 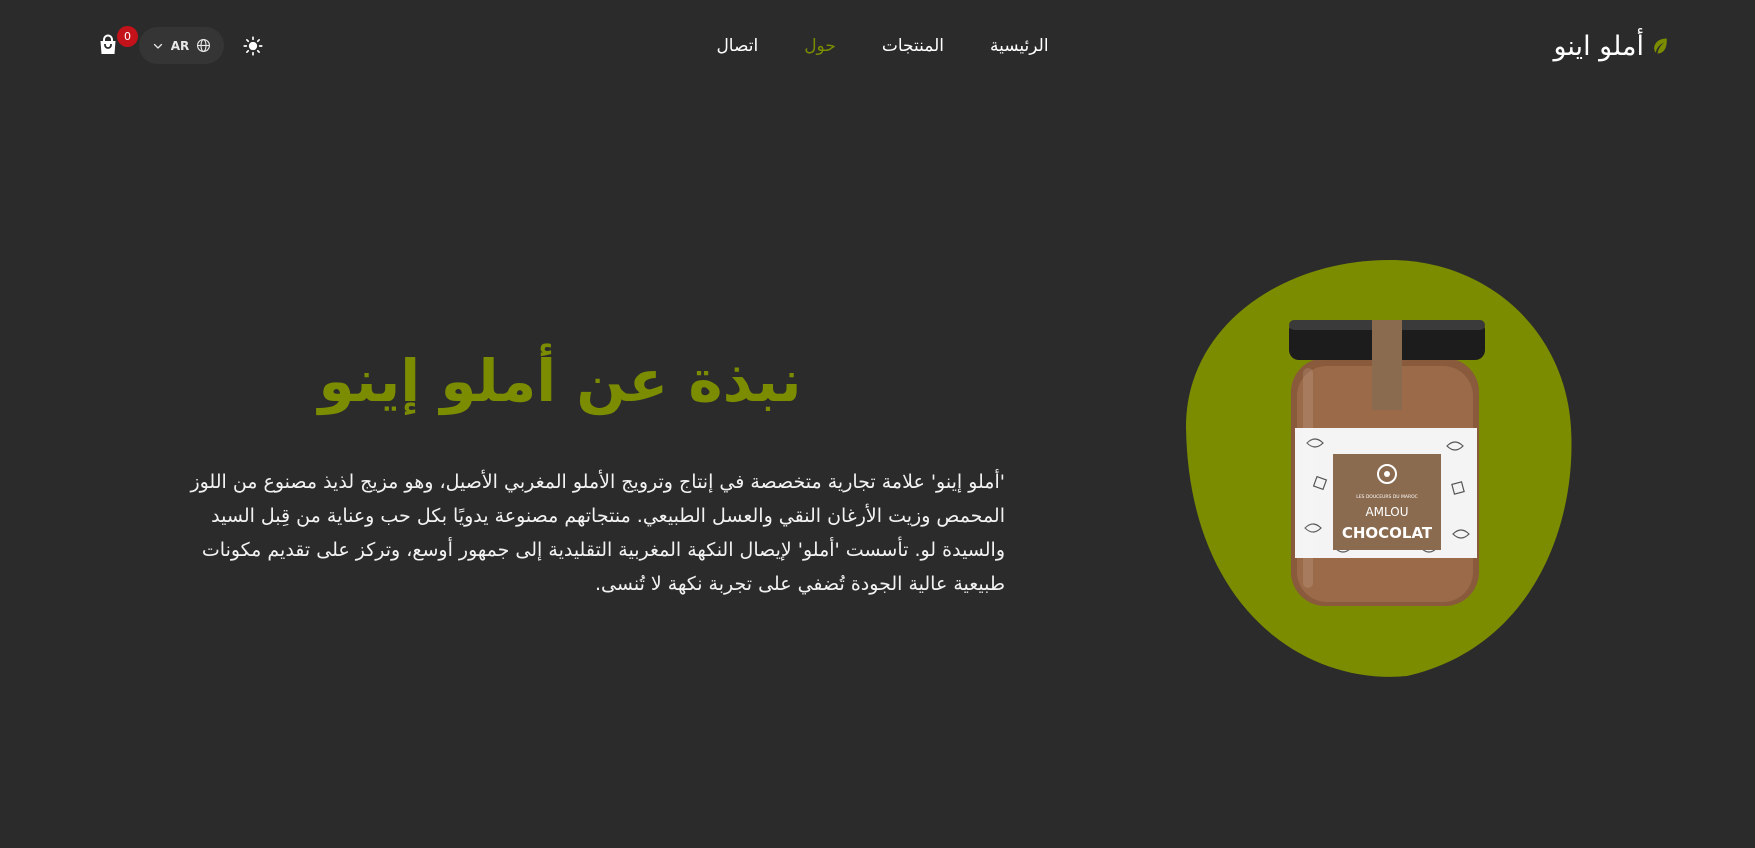 I want to click on globe-icon, so click(x=204, y=45).